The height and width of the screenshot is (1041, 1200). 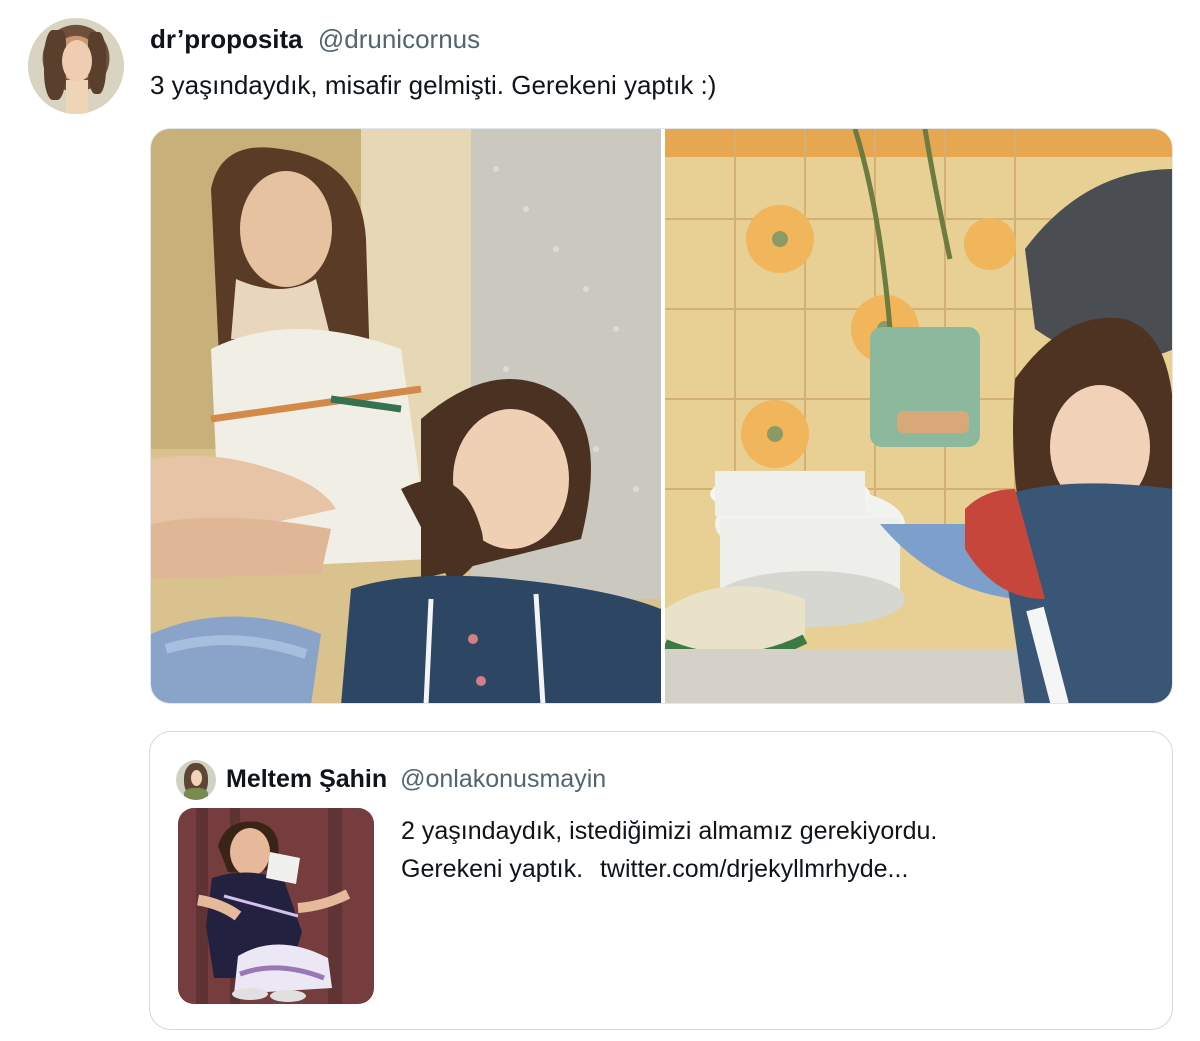 I want to click on tweet-header: dr’proposita @drunicornus, so click(x=315, y=39).